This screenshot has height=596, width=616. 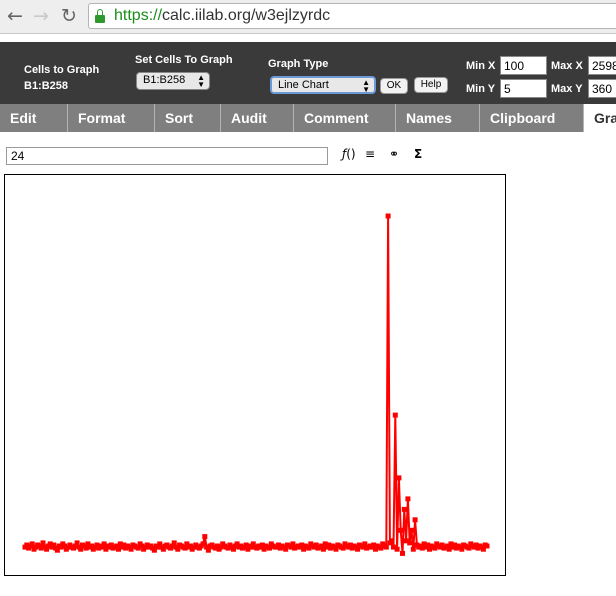 I want to click on max-x-label: Max X, so click(x=567, y=66).